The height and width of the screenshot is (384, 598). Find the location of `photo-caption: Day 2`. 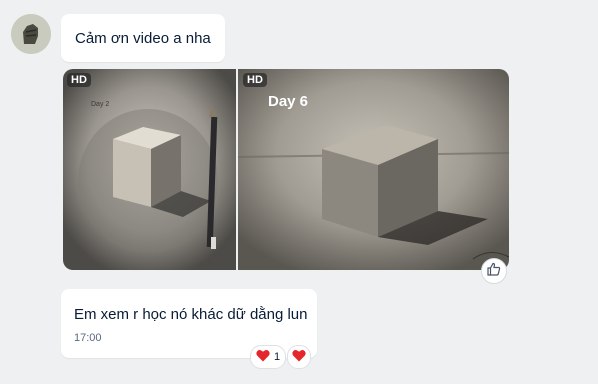

photo-caption: Day 2 is located at coordinates (100, 104).